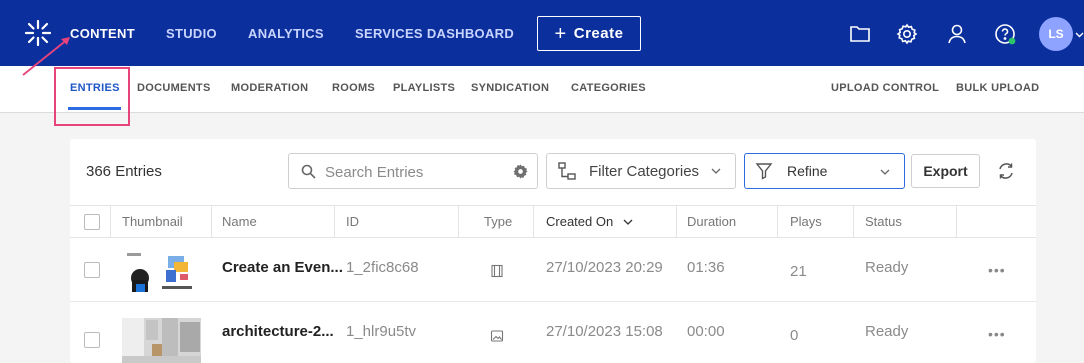  I want to click on refine-dropdown: Refine, so click(824, 171).